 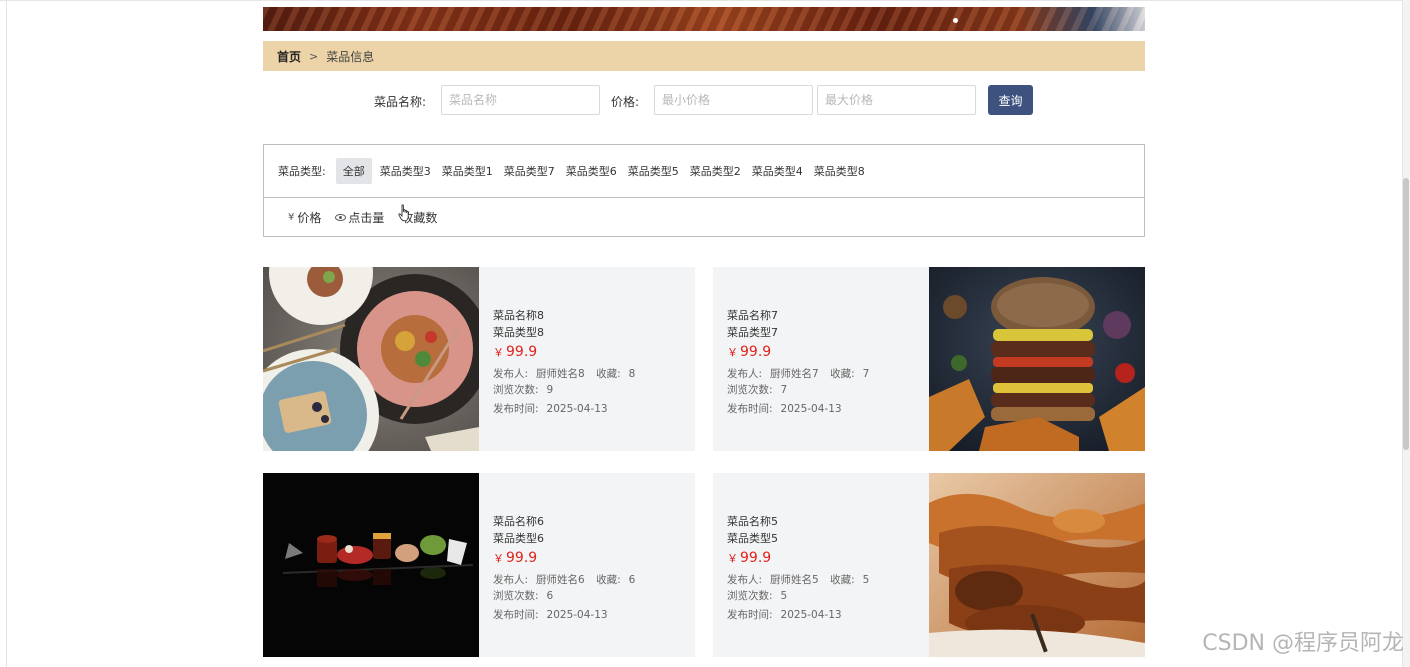 I want to click on views: 浏览次数: 9, so click(x=594, y=390).